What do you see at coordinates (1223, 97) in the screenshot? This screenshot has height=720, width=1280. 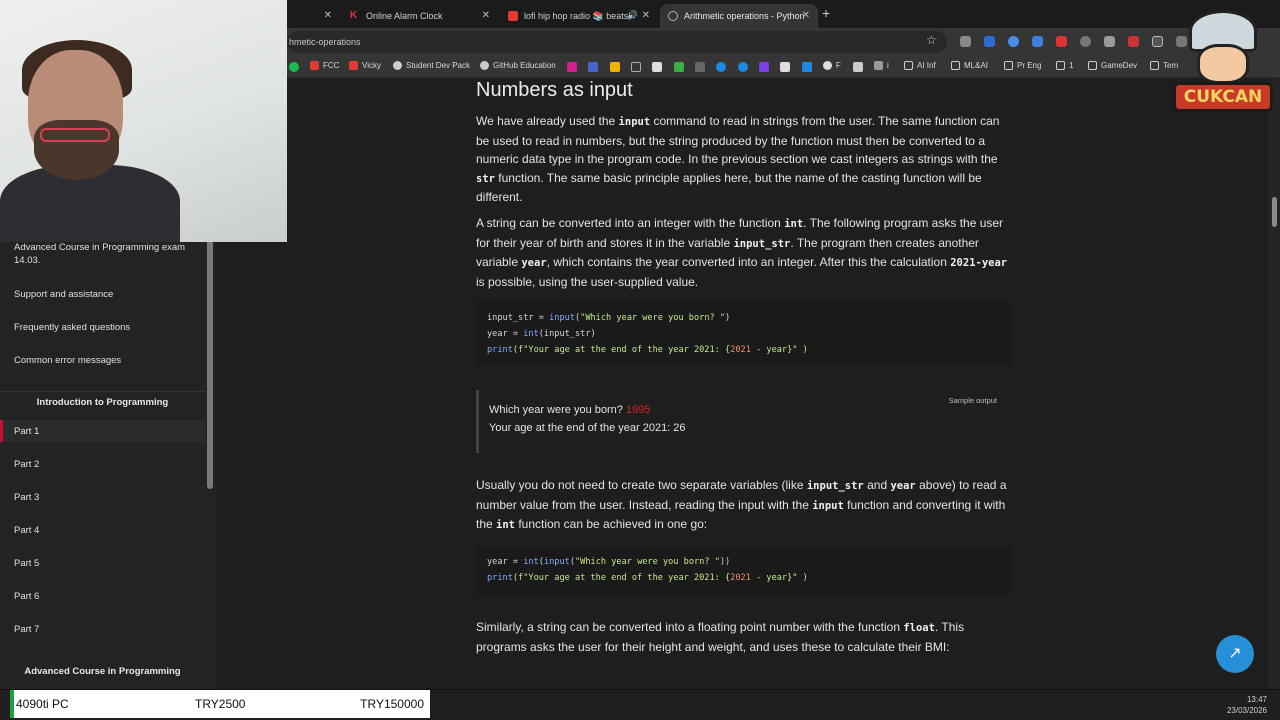 I see `logo-wordmark: CUKCAN` at bounding box center [1223, 97].